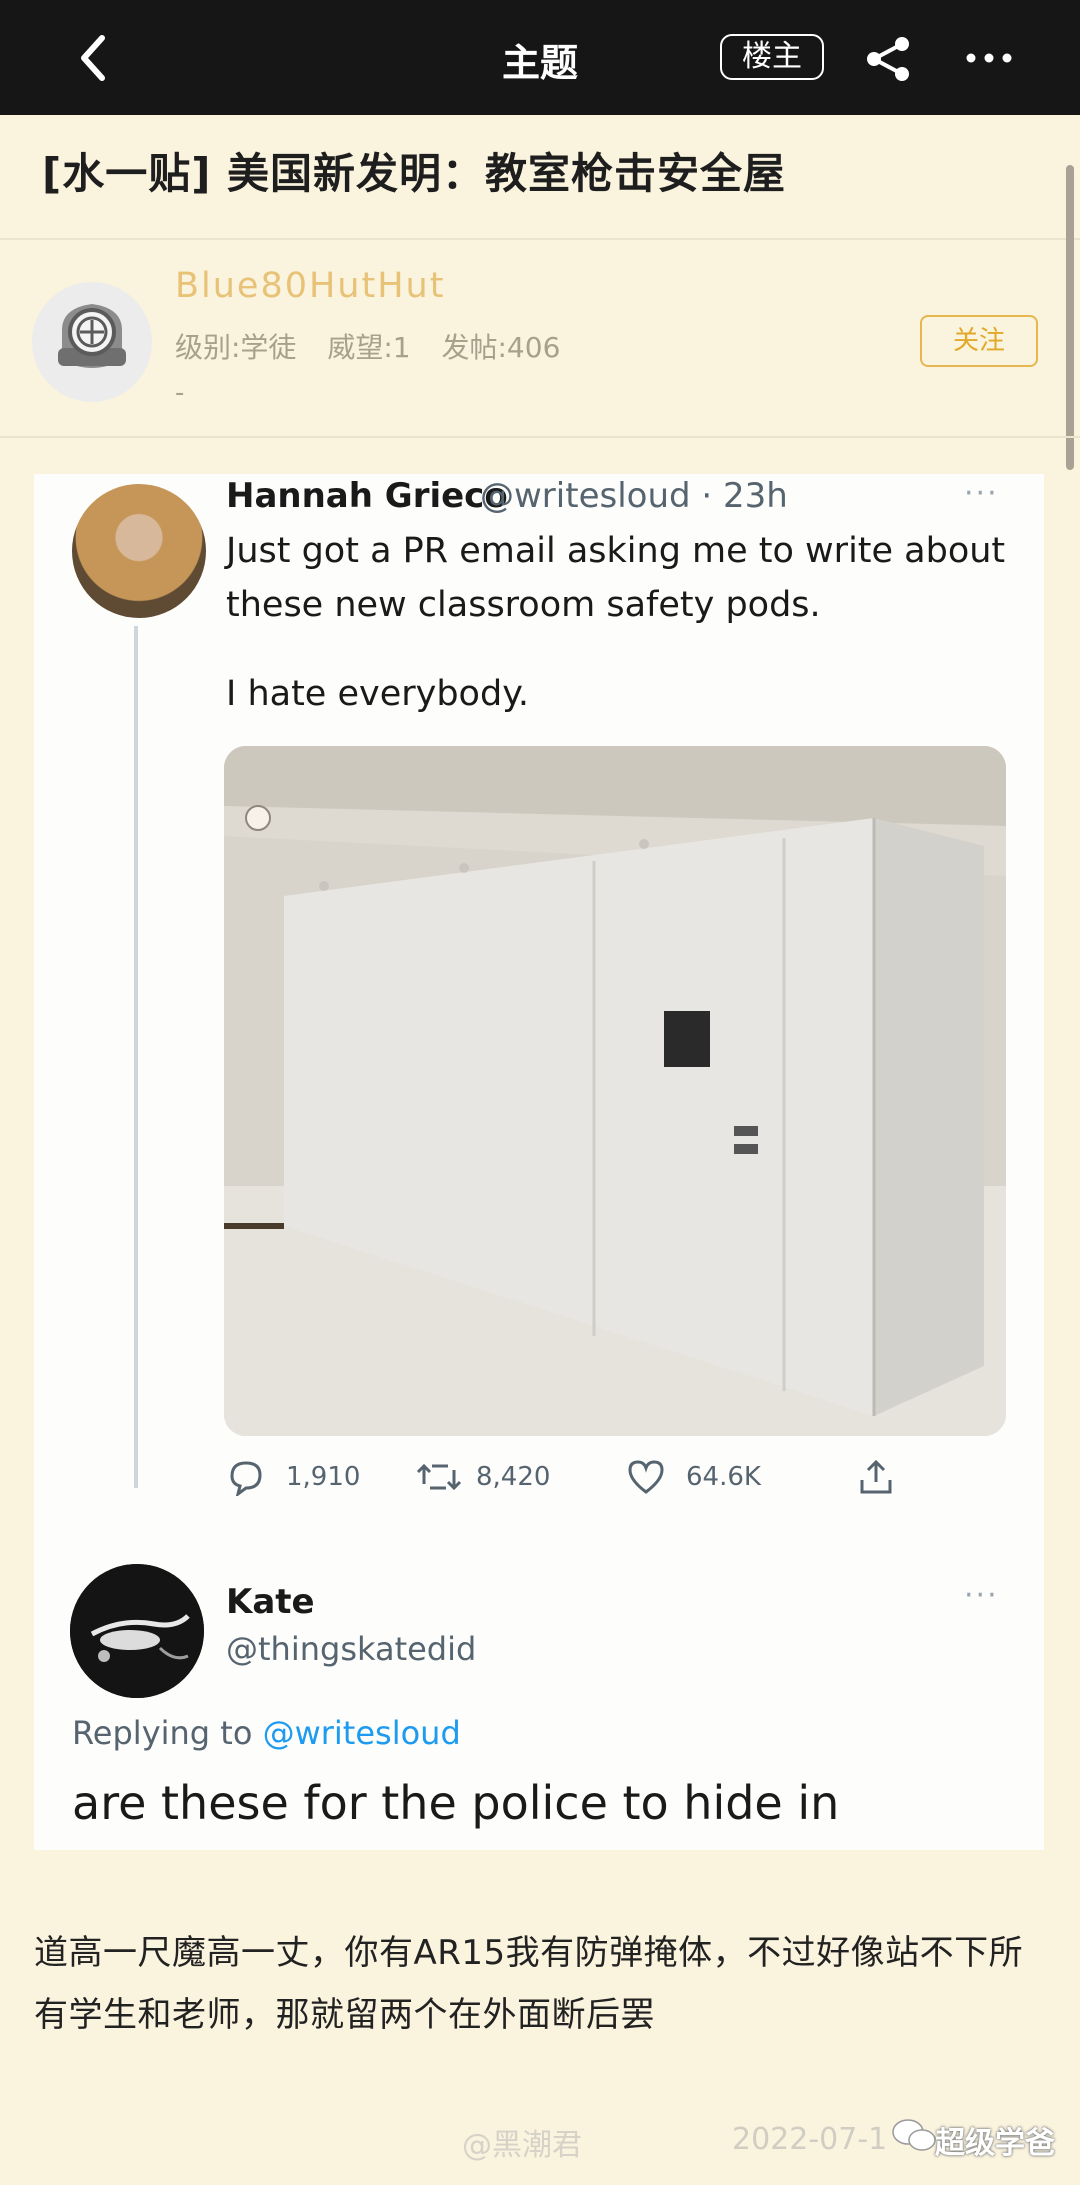  I want to click on retweet-count: 8,420, so click(513, 1477).